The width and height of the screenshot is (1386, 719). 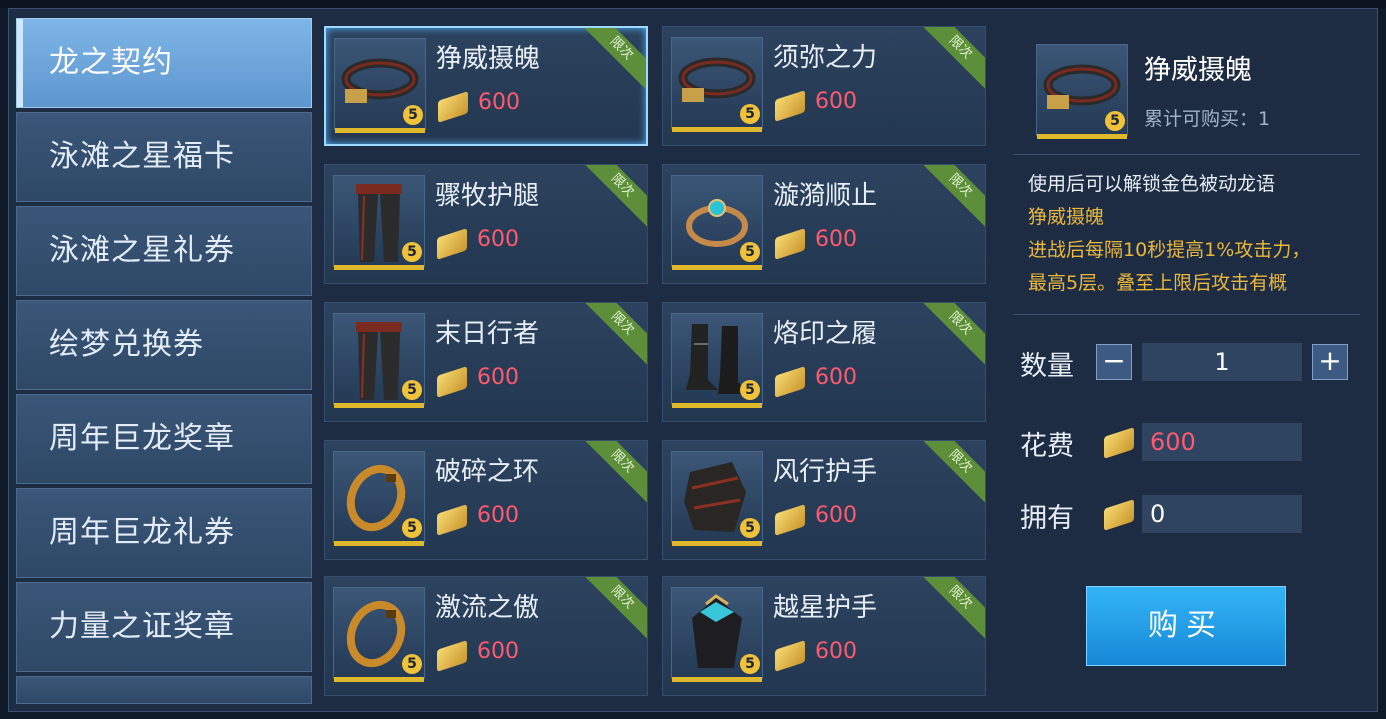 What do you see at coordinates (164, 157) in the screenshot?
I see `sidebar-item-beach-star-card: 泳滩之星福卡` at bounding box center [164, 157].